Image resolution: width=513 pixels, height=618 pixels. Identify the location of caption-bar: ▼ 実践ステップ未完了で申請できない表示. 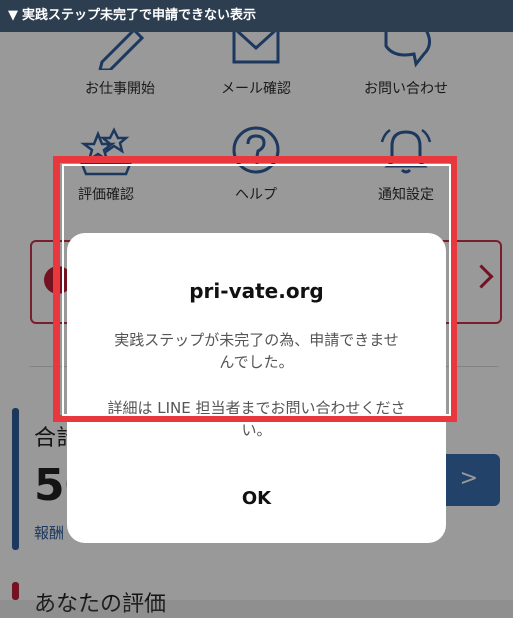
(256, 16).